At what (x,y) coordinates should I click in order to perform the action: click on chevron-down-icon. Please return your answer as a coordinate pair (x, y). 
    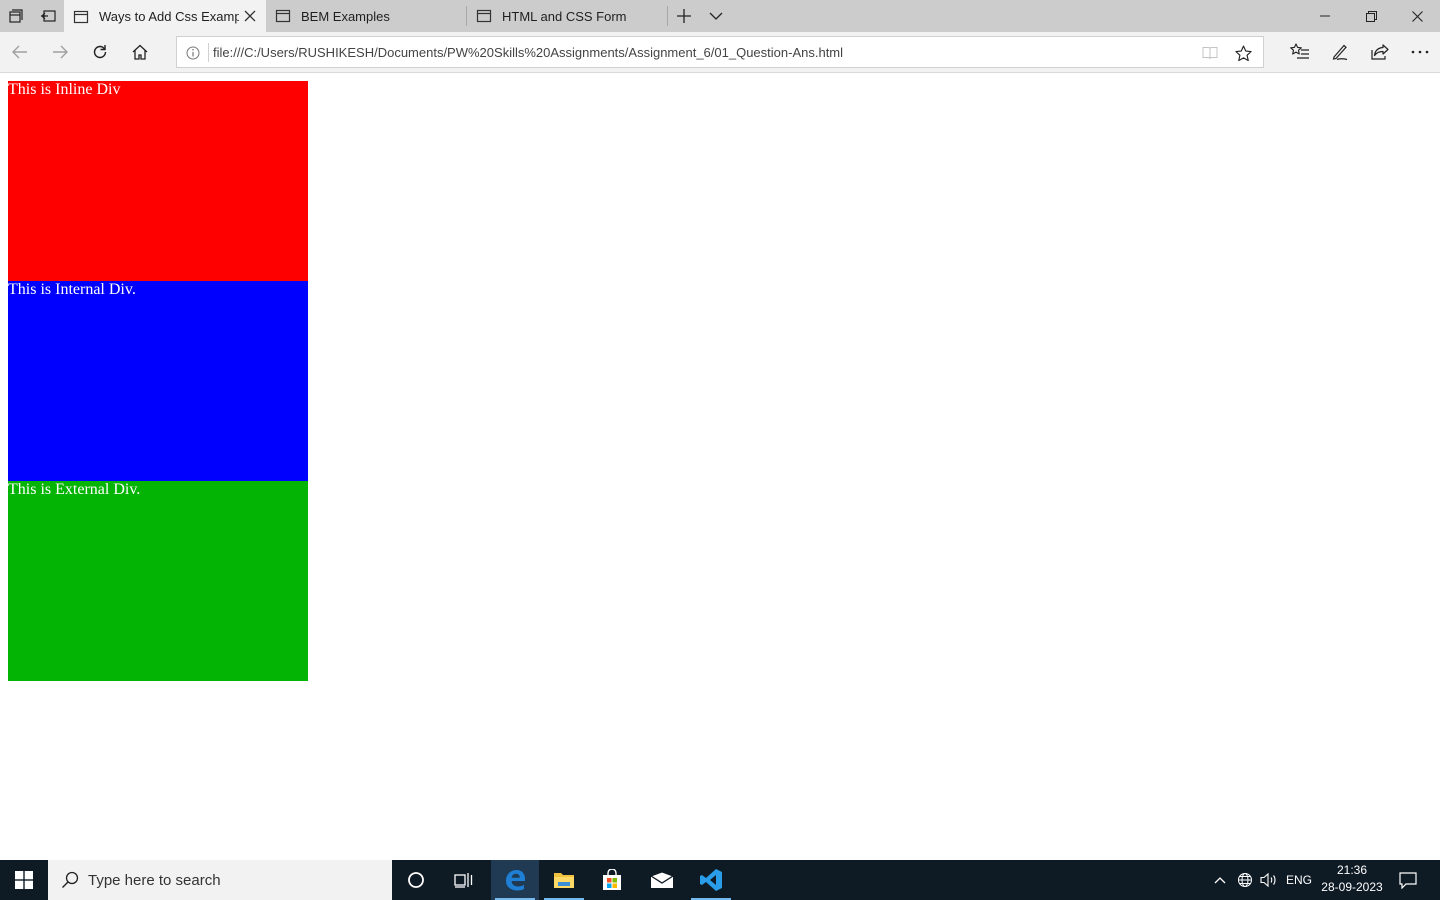
    Looking at the image, I should click on (716, 16).